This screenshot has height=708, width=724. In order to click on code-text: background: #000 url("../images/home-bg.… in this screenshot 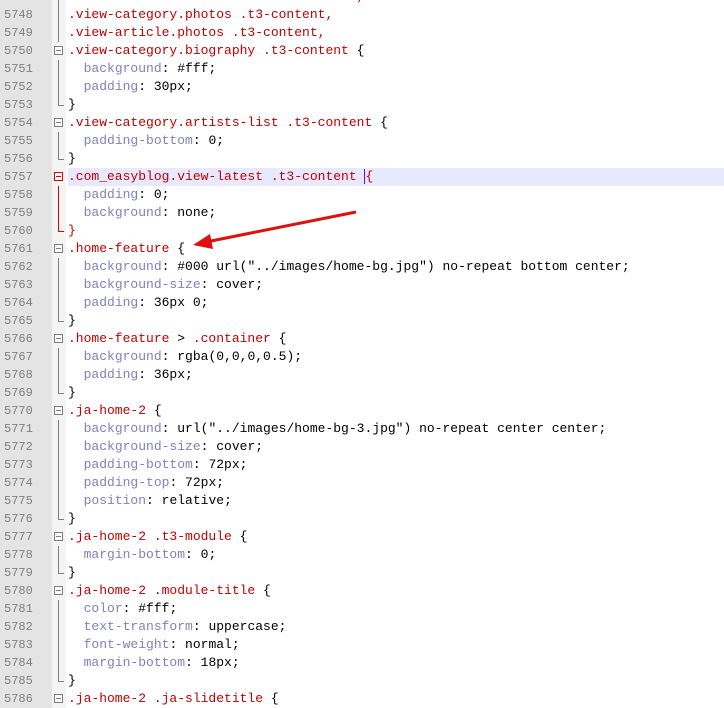, I will do `click(396, 267)`.